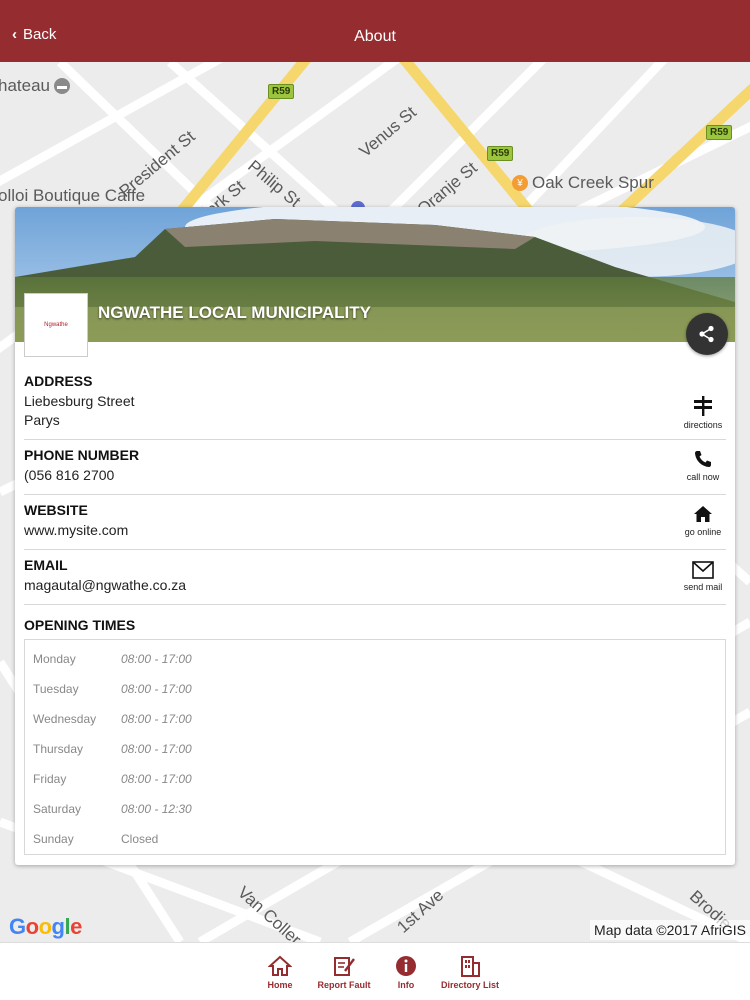 This screenshot has height=1000, width=750. What do you see at coordinates (58, 749) in the screenshot?
I see `hours-day: Thursday` at bounding box center [58, 749].